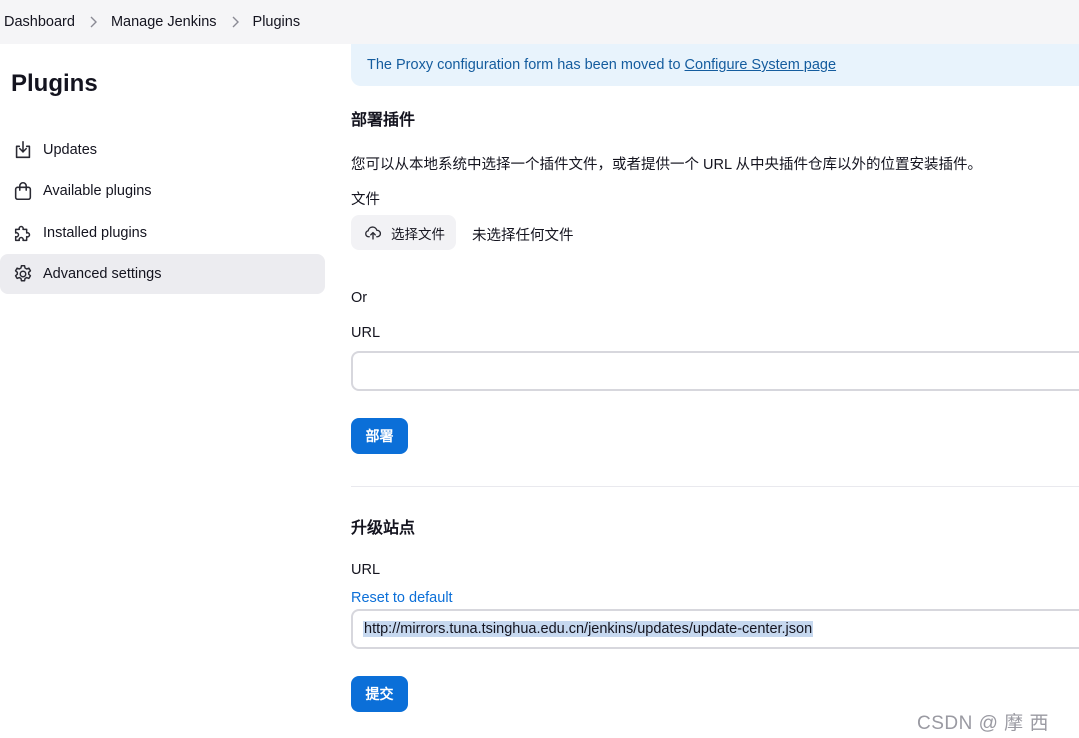  I want to click on update-site-url-label: URL, so click(366, 570).